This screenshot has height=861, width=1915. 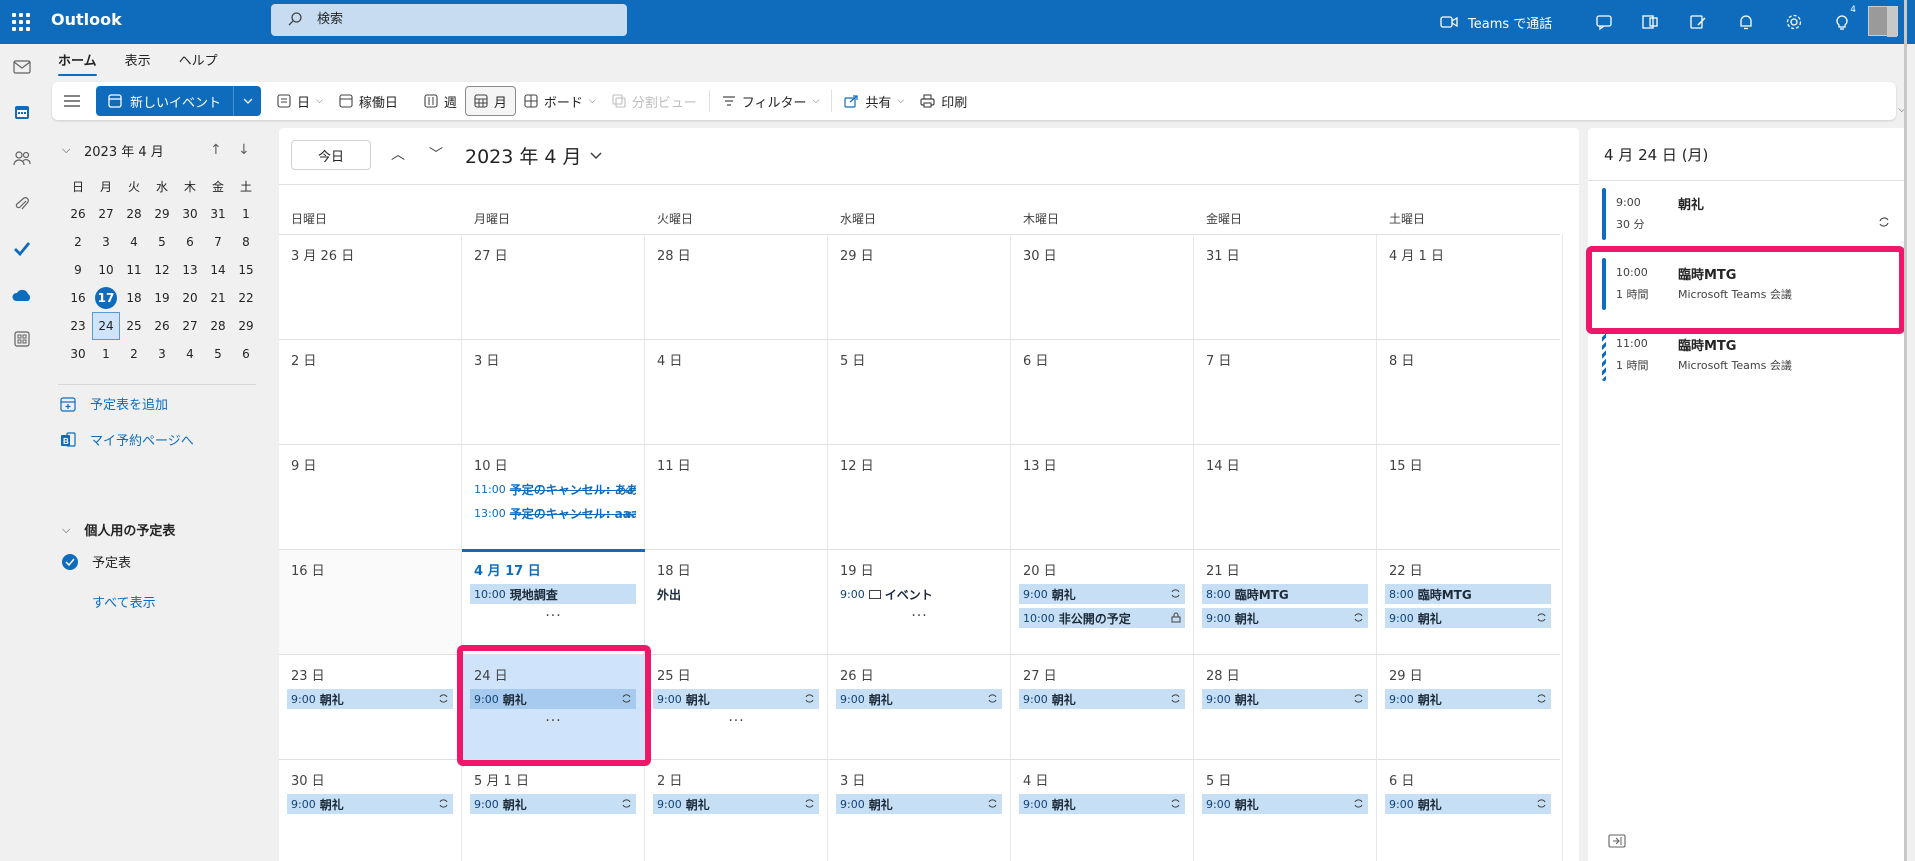 What do you see at coordinates (331, 155) in the screenshot?
I see `today-button: 今日` at bounding box center [331, 155].